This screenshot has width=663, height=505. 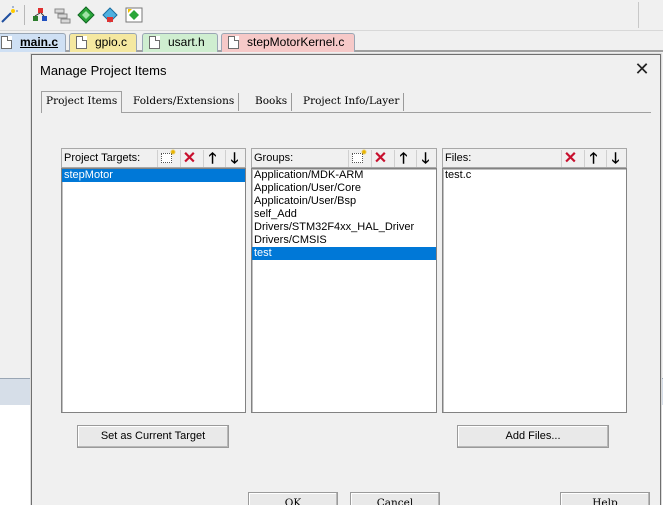 What do you see at coordinates (24, 15) in the screenshot?
I see `toolbar-separator` at bounding box center [24, 15].